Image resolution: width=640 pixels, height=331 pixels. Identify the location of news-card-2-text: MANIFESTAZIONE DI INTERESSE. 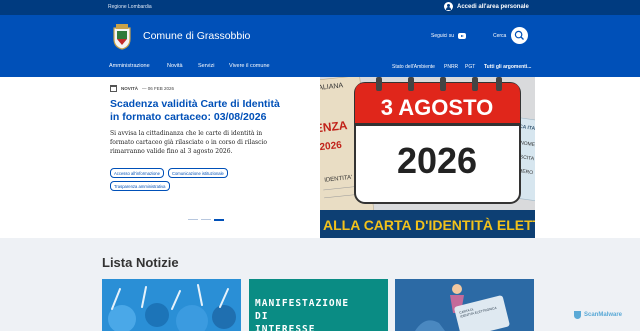
(302, 314).